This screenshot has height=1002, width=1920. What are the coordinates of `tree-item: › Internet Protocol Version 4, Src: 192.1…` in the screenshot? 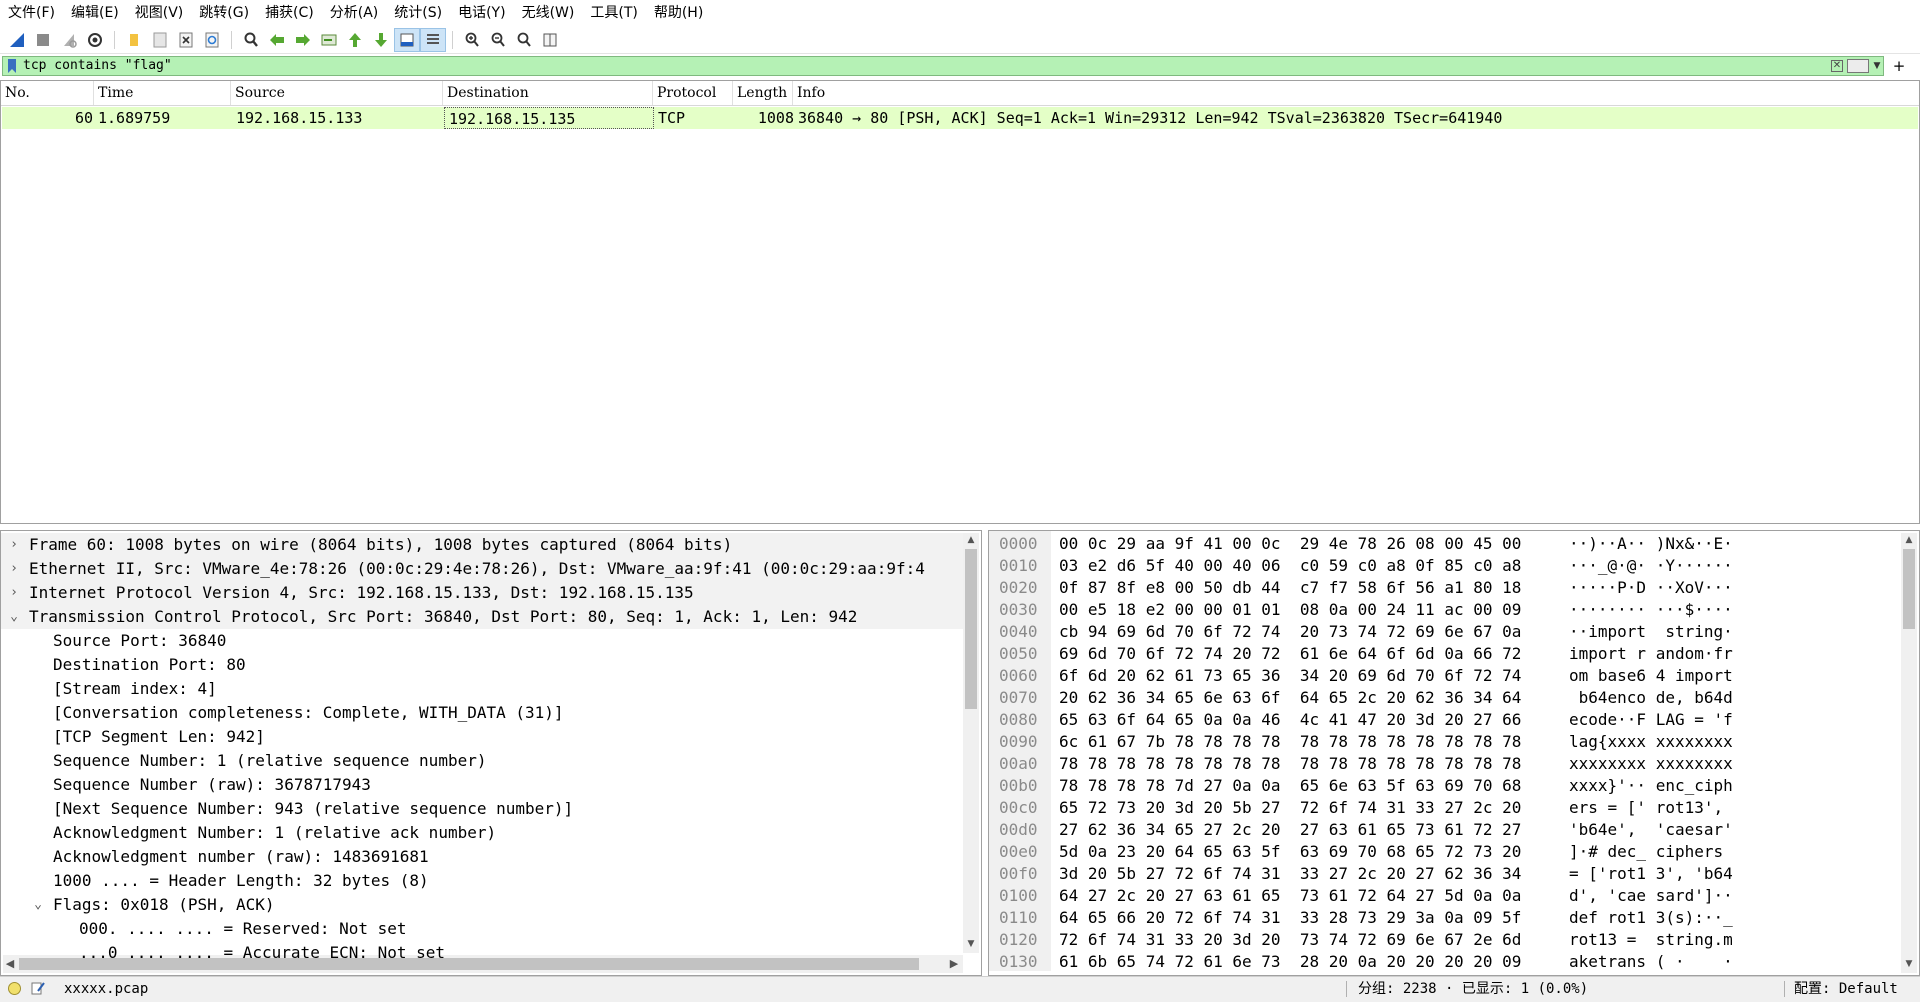 It's located at (482, 593).